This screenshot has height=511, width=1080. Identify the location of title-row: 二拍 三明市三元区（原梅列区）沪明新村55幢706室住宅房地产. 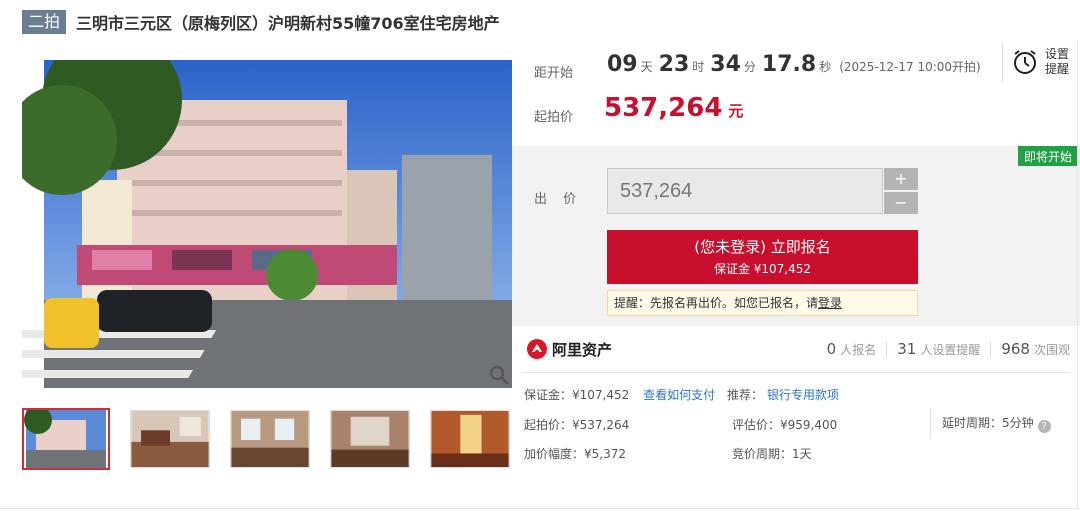
(261, 22).